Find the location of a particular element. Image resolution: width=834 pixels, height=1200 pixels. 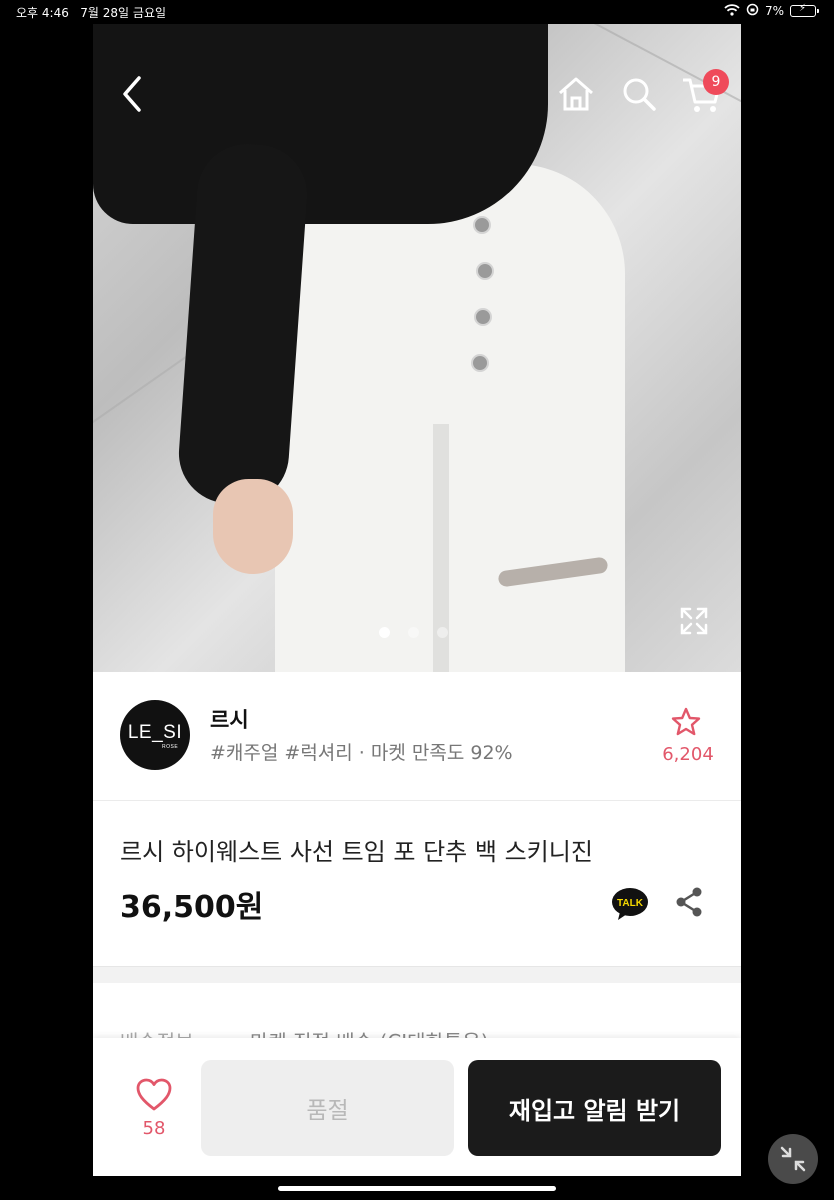

restock-alert-button: 재입고 알림 받기 is located at coordinates (594, 1108).